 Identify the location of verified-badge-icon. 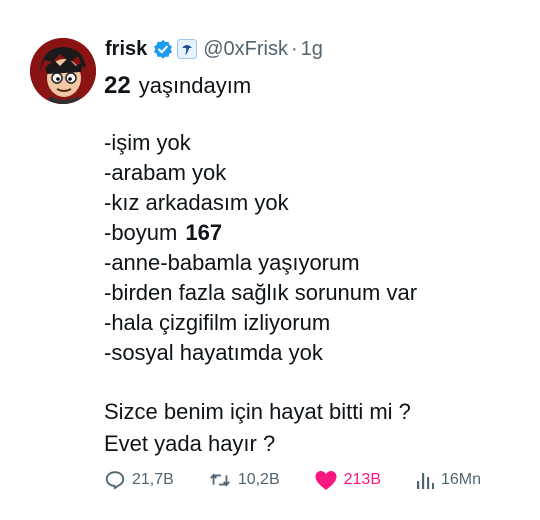
(163, 49).